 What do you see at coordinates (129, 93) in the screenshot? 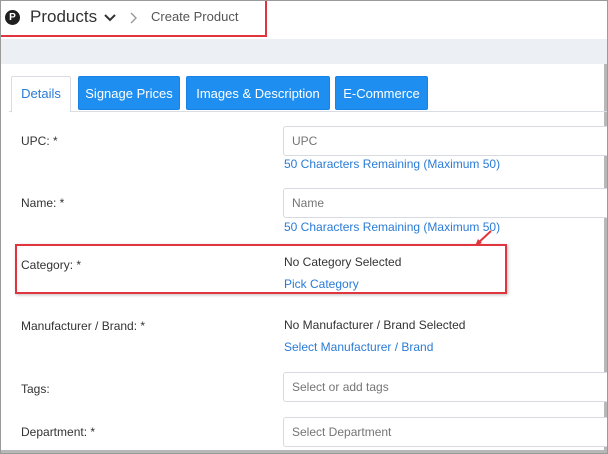
I see `tab-signage-prices: Signage Prices` at bounding box center [129, 93].